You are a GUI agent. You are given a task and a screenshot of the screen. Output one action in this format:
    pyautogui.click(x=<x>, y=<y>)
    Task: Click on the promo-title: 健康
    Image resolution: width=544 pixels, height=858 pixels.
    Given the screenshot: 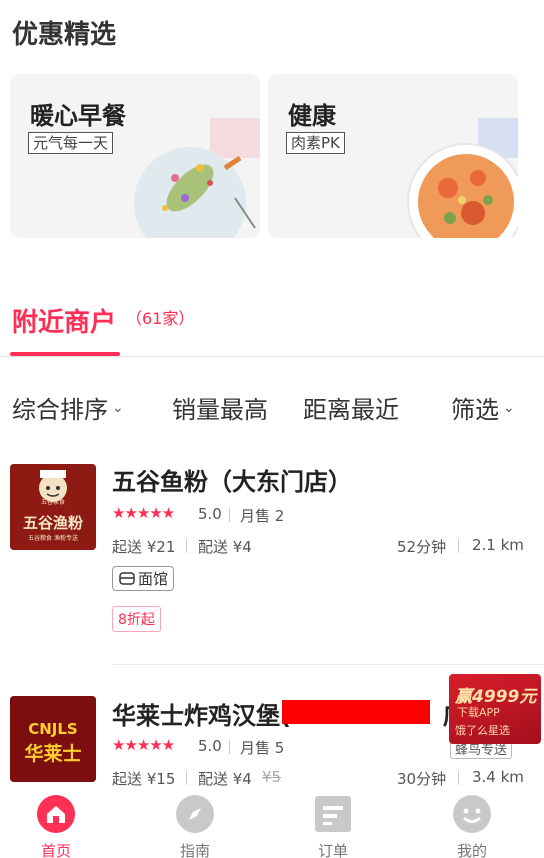 What is the action you would take?
    pyautogui.click(x=312, y=116)
    